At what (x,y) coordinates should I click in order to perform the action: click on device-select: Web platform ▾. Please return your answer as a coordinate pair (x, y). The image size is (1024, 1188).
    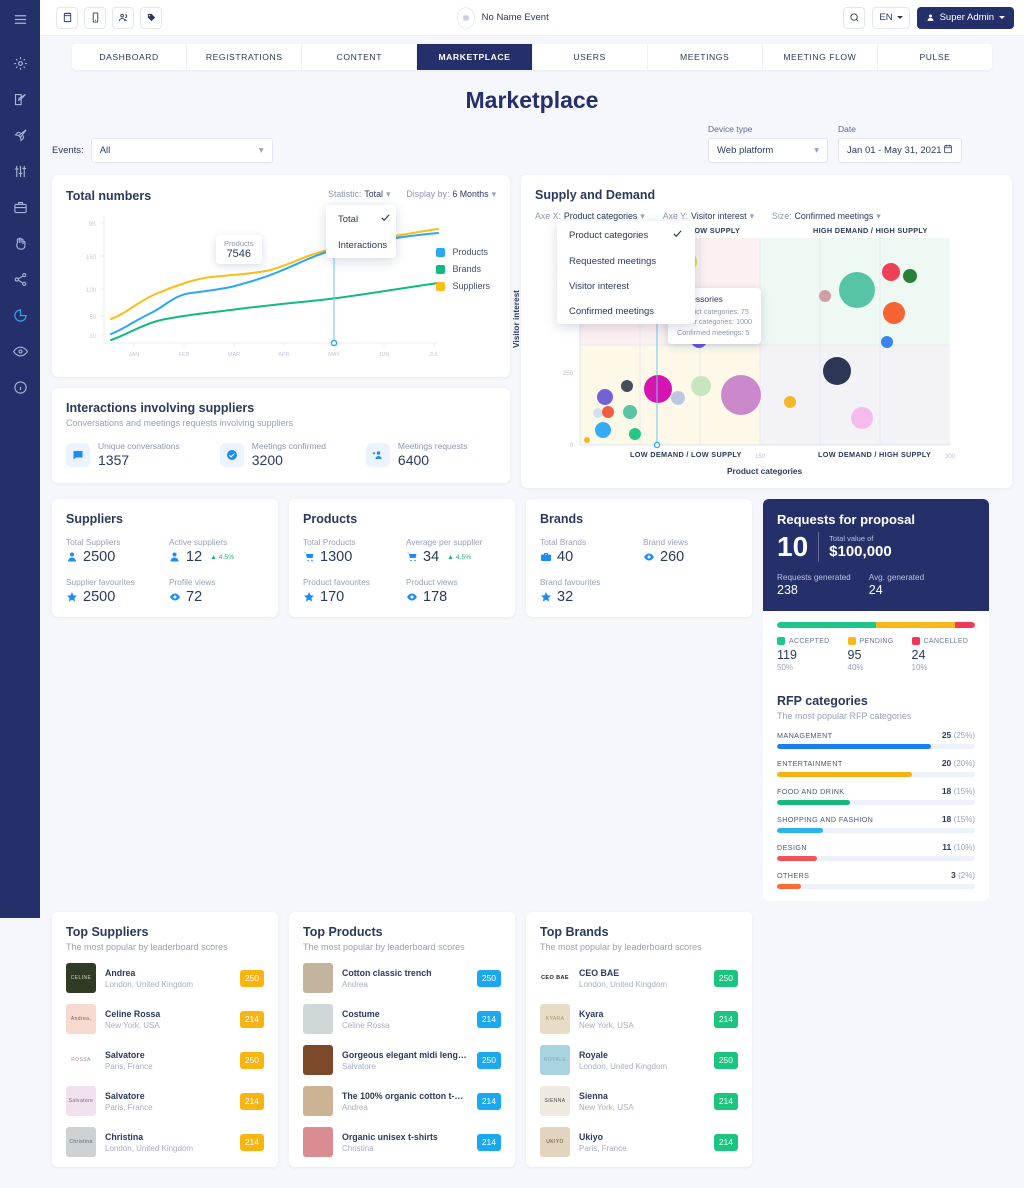
    Looking at the image, I should click on (768, 150).